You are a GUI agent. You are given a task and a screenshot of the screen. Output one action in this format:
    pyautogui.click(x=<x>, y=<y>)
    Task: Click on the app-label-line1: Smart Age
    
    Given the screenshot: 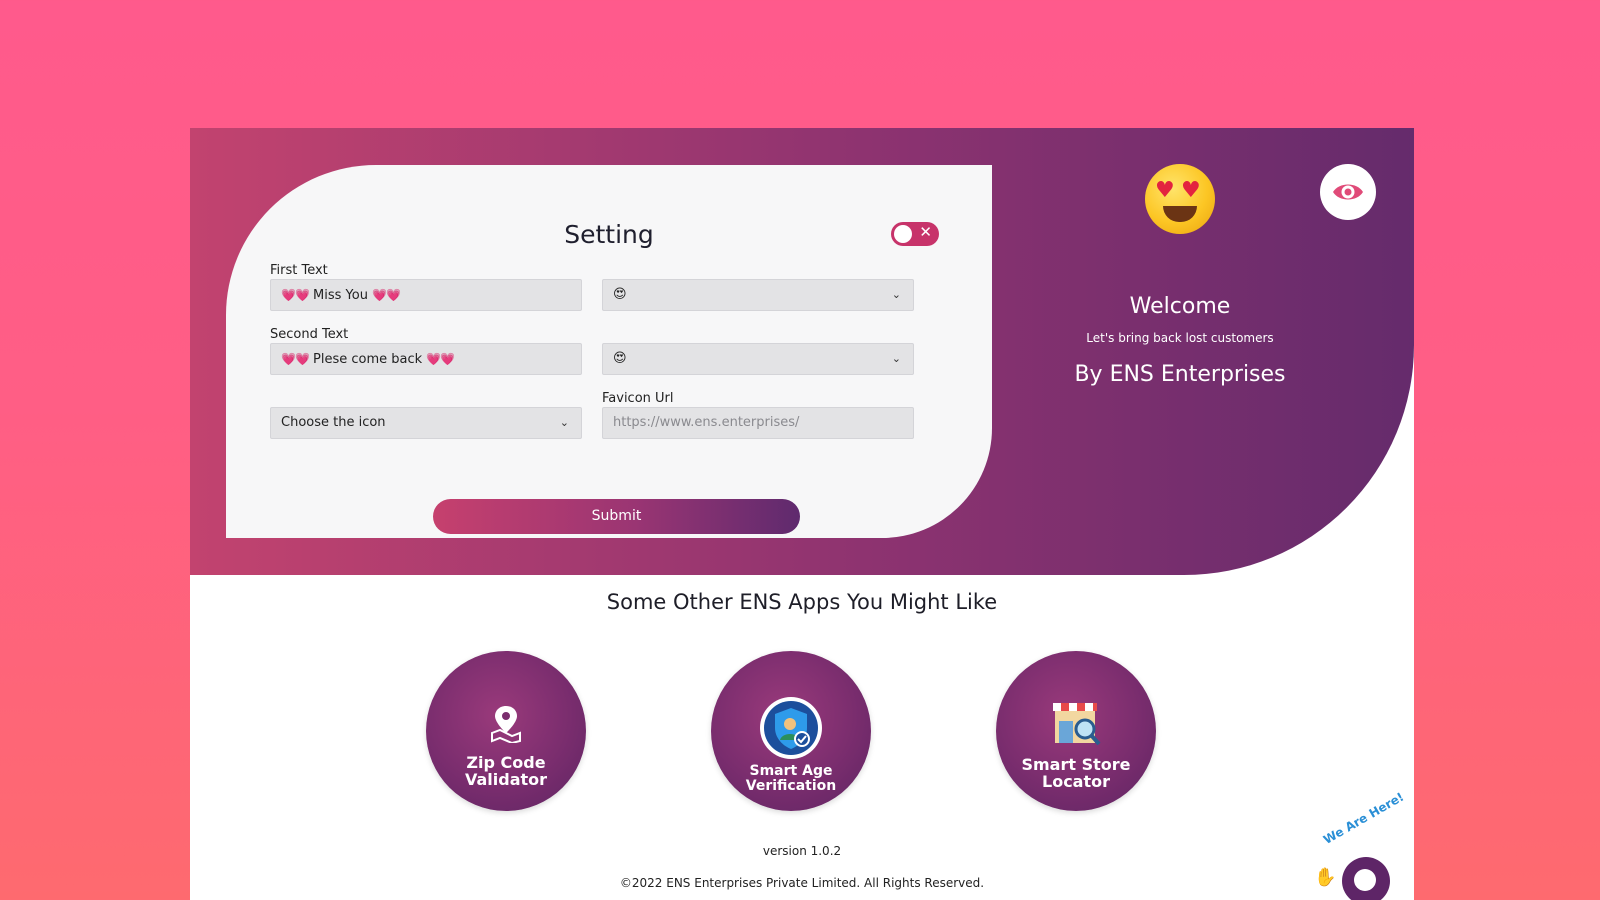 What is the action you would take?
    pyautogui.click(x=791, y=771)
    